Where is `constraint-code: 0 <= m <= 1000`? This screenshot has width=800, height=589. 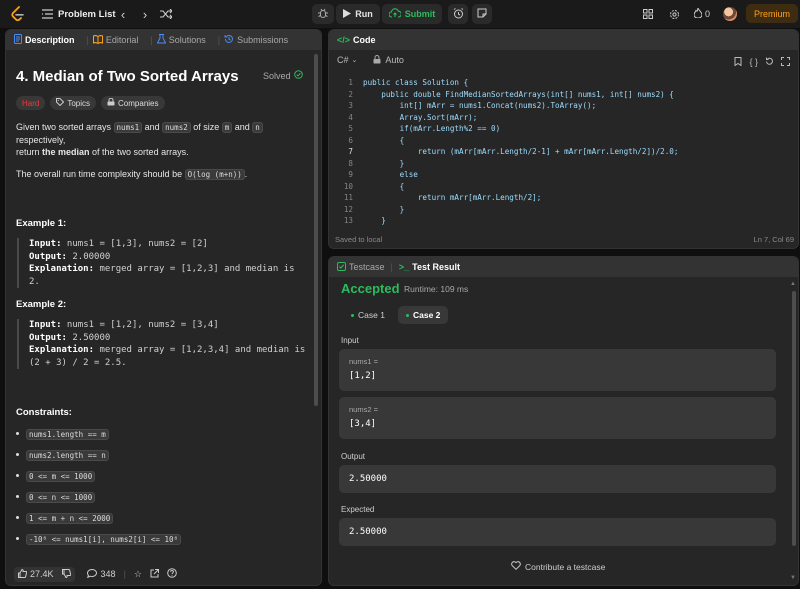 constraint-code: 0 <= m <= 1000 is located at coordinates (61, 476).